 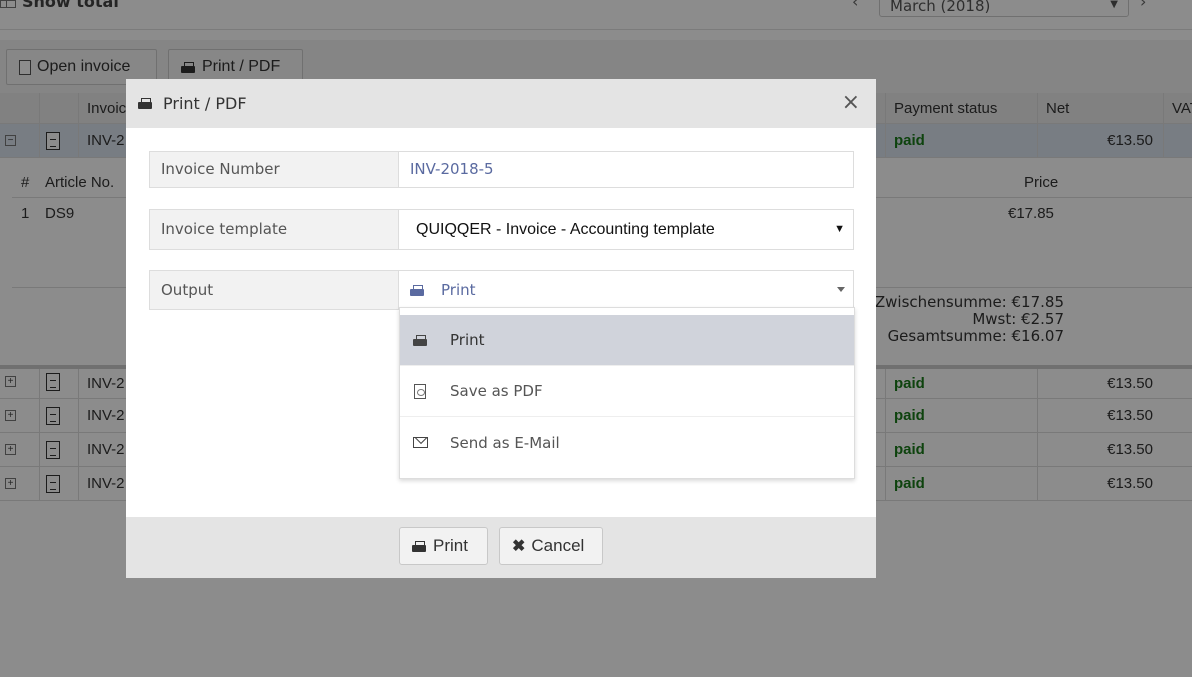 What do you see at coordinates (274, 229) in the screenshot?
I see `invoice-template-label: Invoice template` at bounding box center [274, 229].